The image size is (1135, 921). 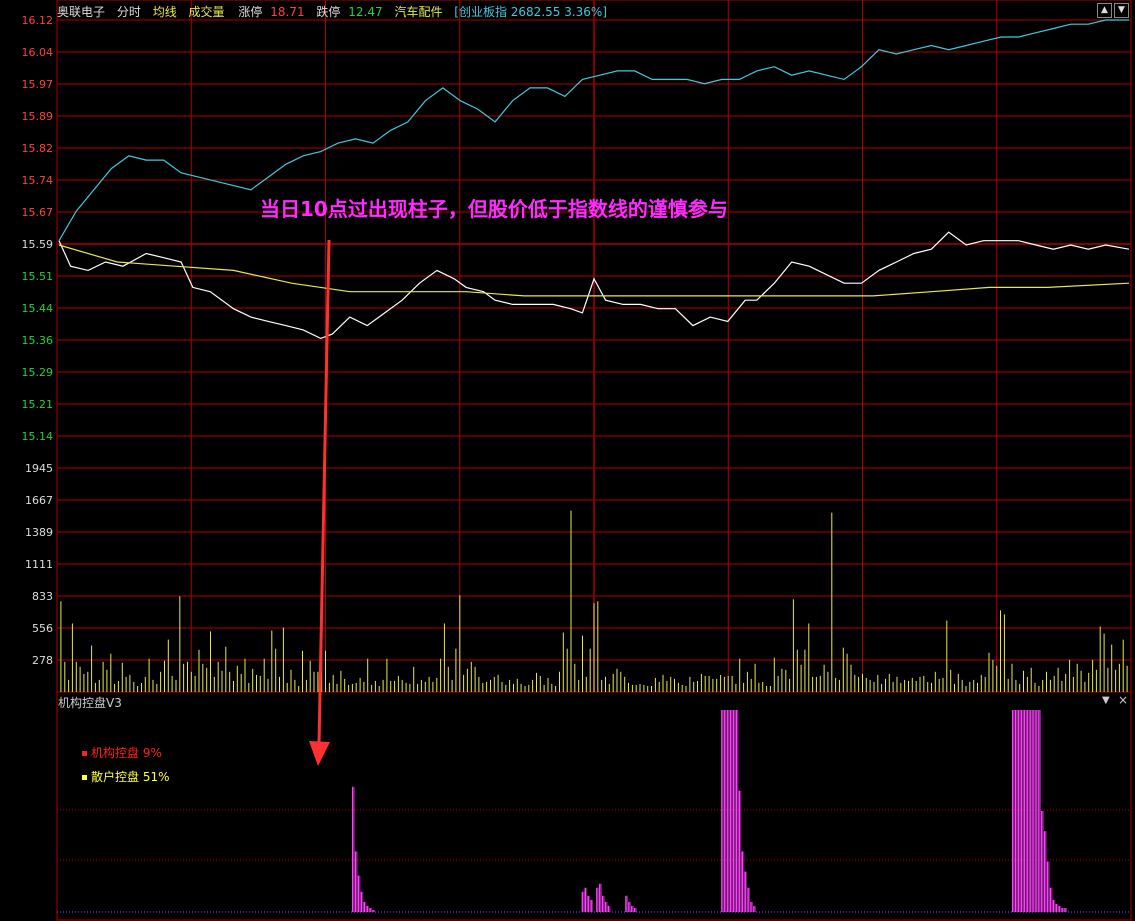 I want to click on volume-tick-label: 1389, so click(x=39, y=532).